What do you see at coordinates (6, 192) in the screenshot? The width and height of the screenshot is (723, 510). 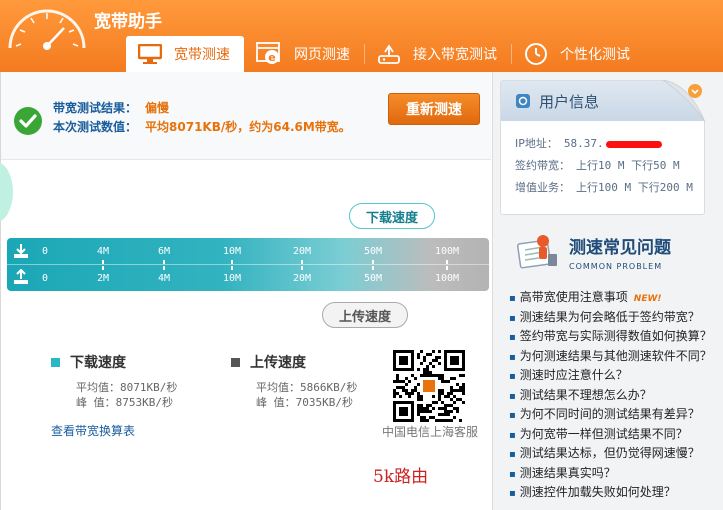 I see `decorative-blob` at bounding box center [6, 192].